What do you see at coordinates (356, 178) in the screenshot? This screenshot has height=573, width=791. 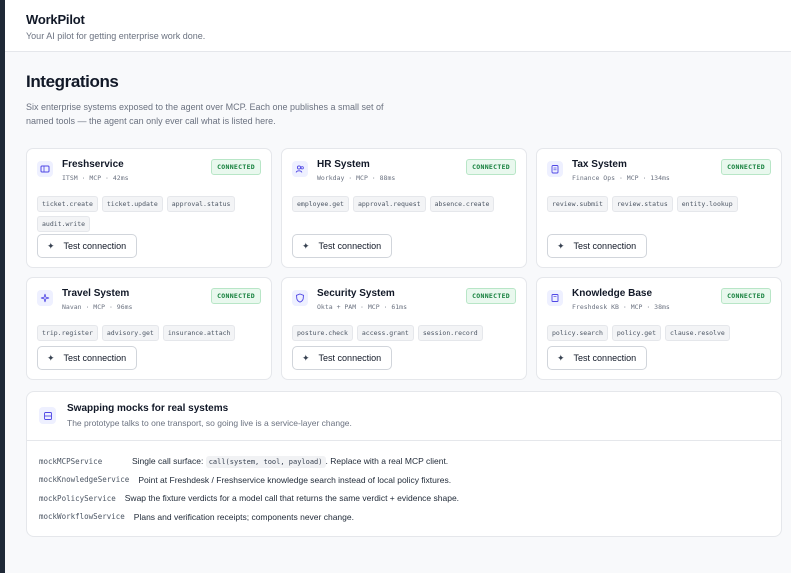 I see `integration-meta: Workday · MCP · 88ms` at bounding box center [356, 178].